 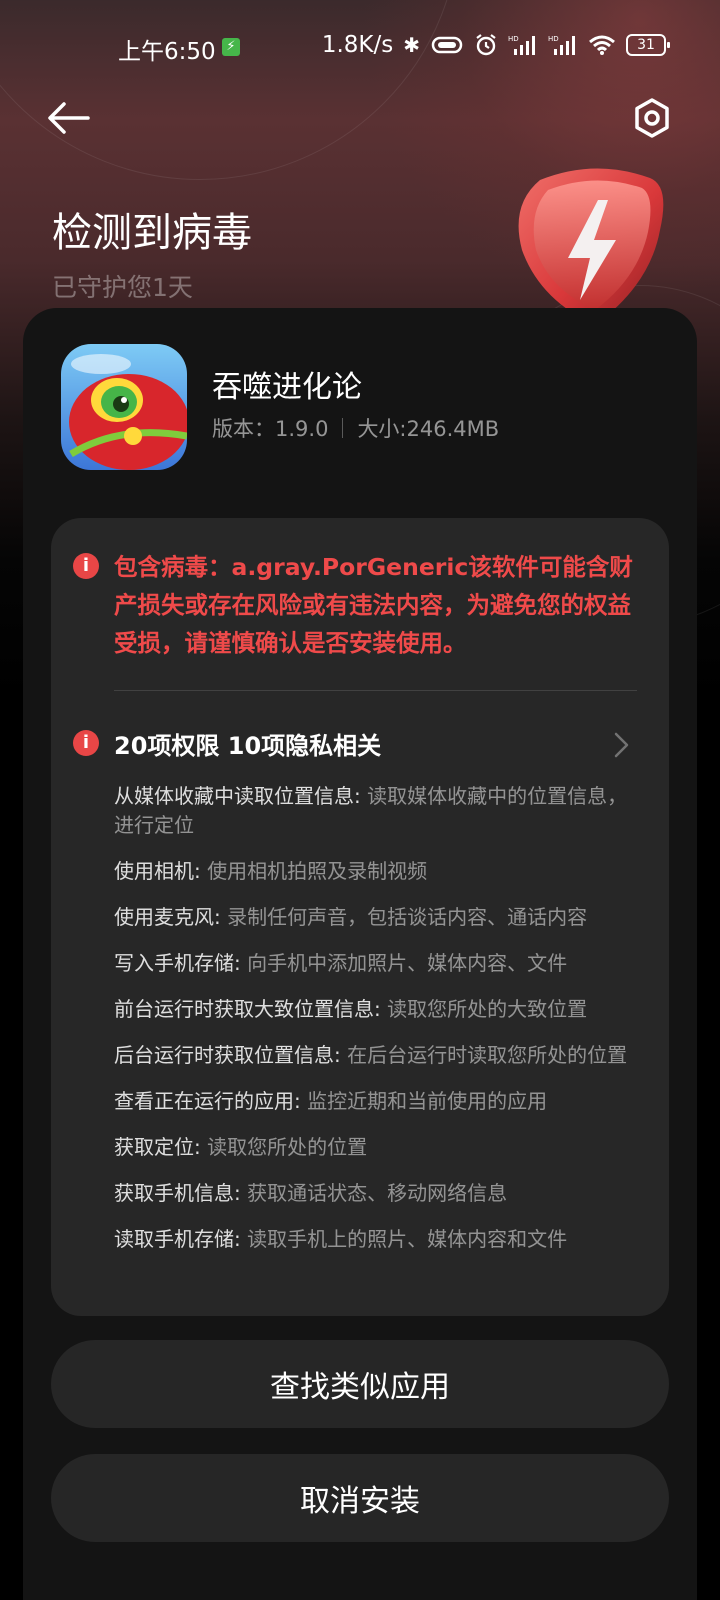 I want to click on settings-icon, so click(x=652, y=118).